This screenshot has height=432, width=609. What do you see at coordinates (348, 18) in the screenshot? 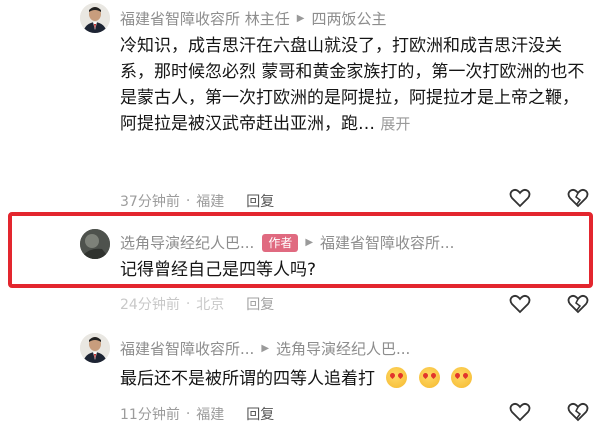
I see `reply-to-name: 四两饭公主` at bounding box center [348, 18].